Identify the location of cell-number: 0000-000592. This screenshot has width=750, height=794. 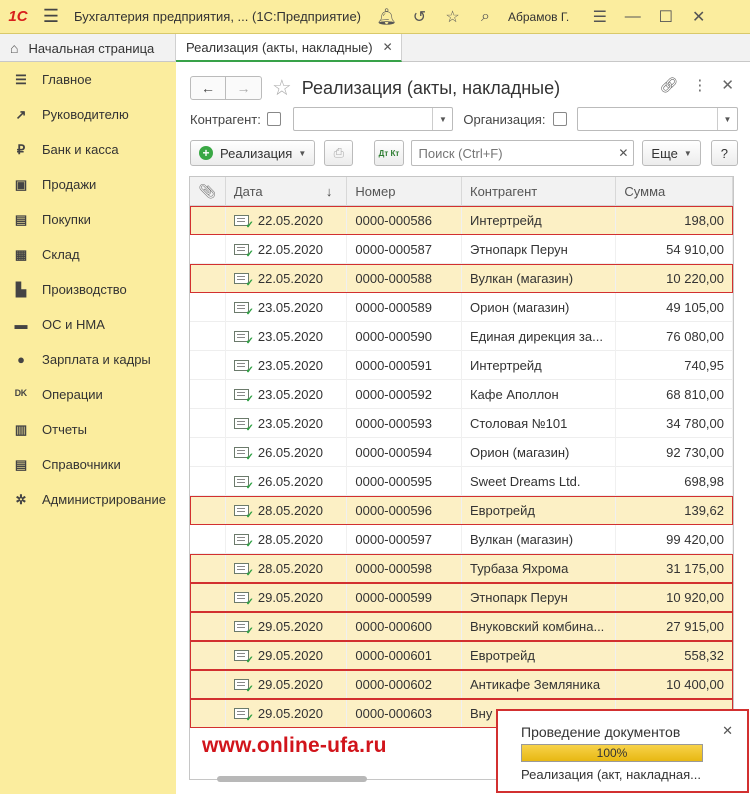
(404, 394).